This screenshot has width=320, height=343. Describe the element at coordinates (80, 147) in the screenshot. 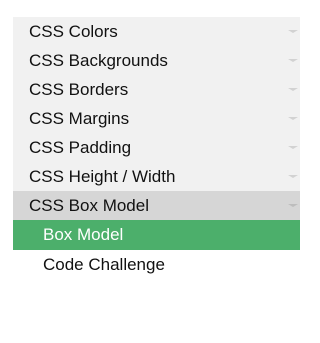

I see `sidebar-item-label: CSS Padding` at that location.